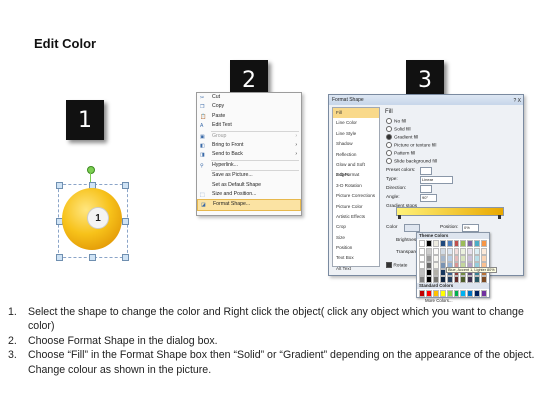  Describe the element at coordinates (396, 265) in the screenshot. I see `rotate-checkbox-row: Rotate` at that location.